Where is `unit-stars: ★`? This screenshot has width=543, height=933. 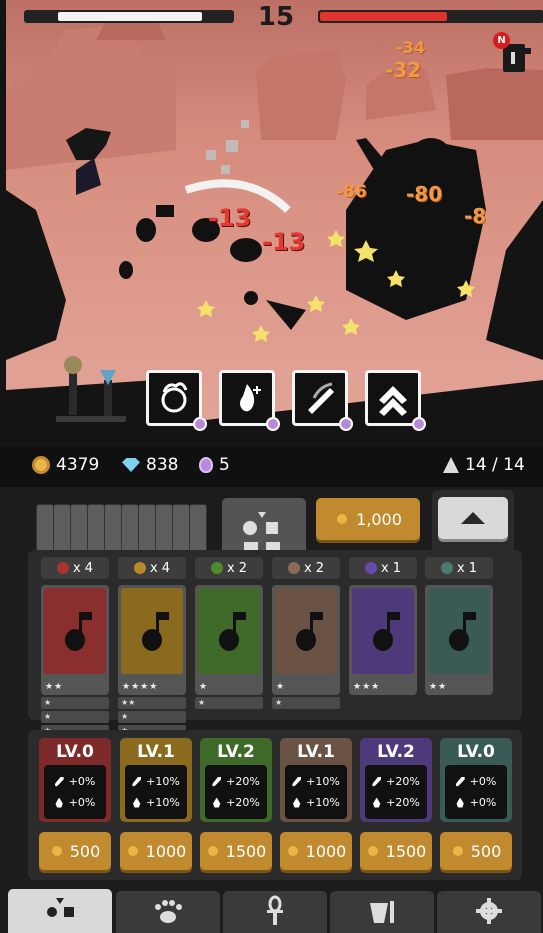
unit-stars: ★ is located at coordinates (281, 687).